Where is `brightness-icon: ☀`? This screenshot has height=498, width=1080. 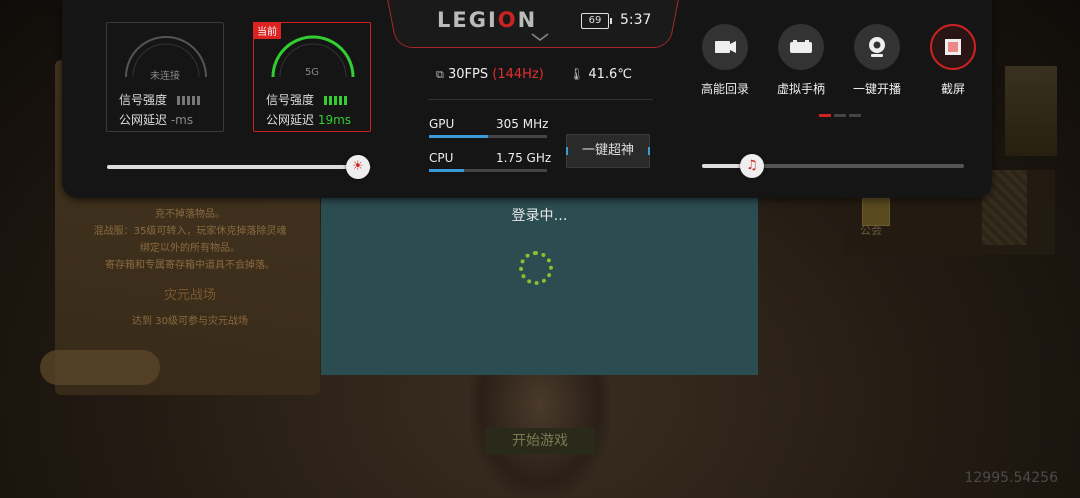 brightness-icon: ☀ is located at coordinates (357, 167).